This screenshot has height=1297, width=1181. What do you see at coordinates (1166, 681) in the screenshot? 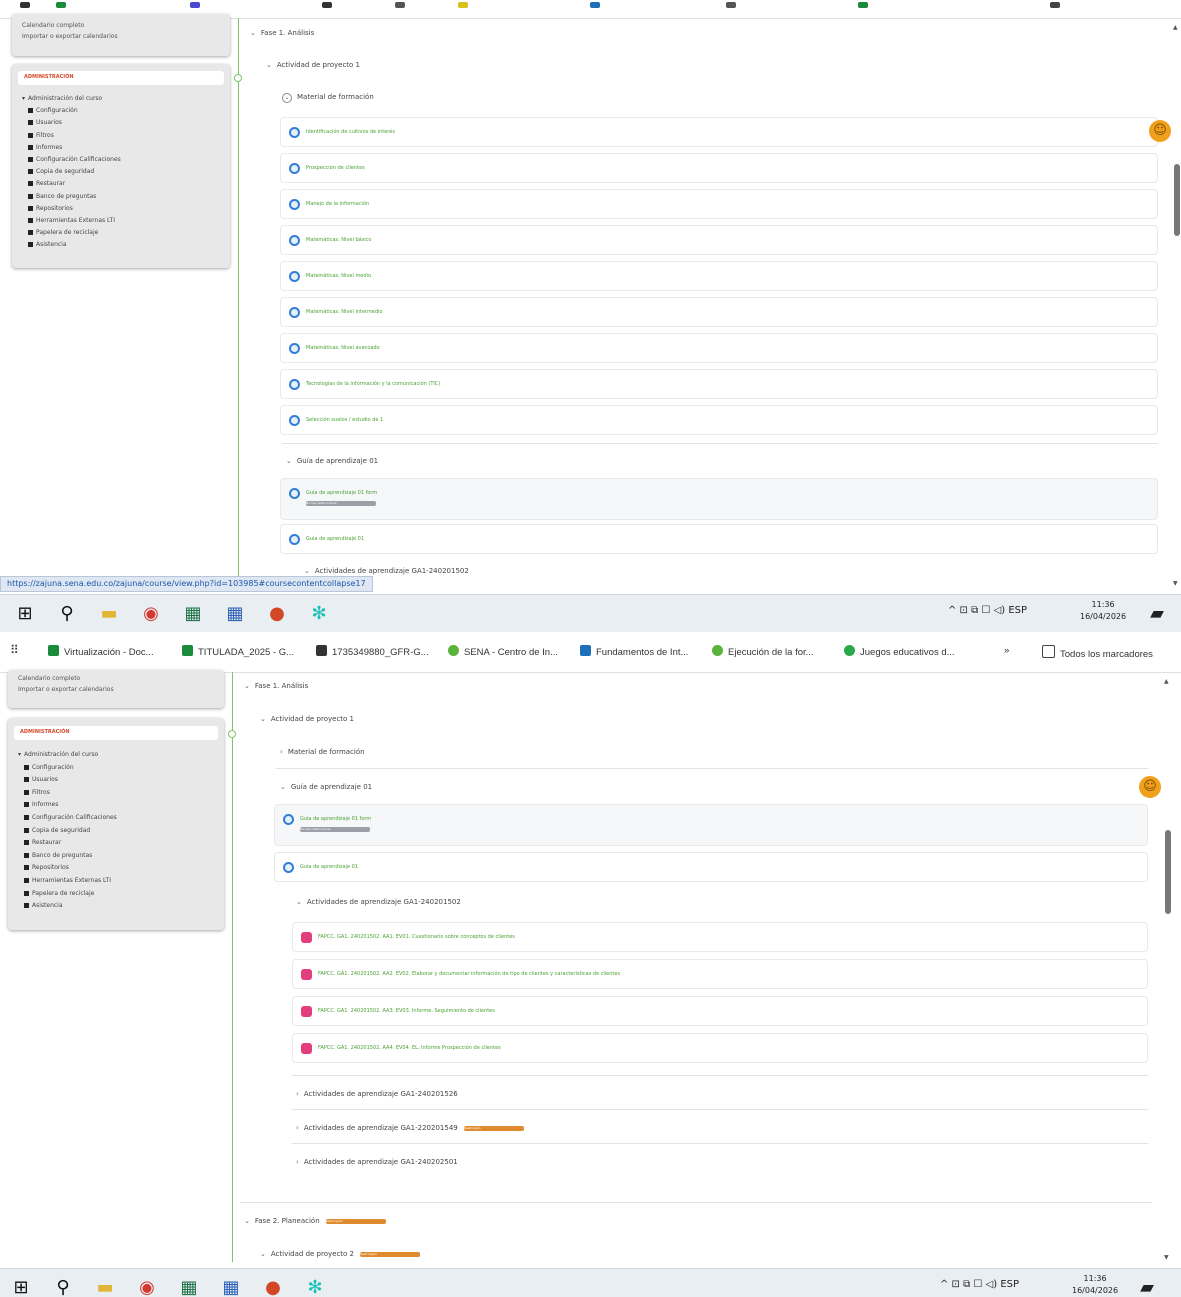
I see `scroll-up-arrow: ▲` at bounding box center [1166, 681].